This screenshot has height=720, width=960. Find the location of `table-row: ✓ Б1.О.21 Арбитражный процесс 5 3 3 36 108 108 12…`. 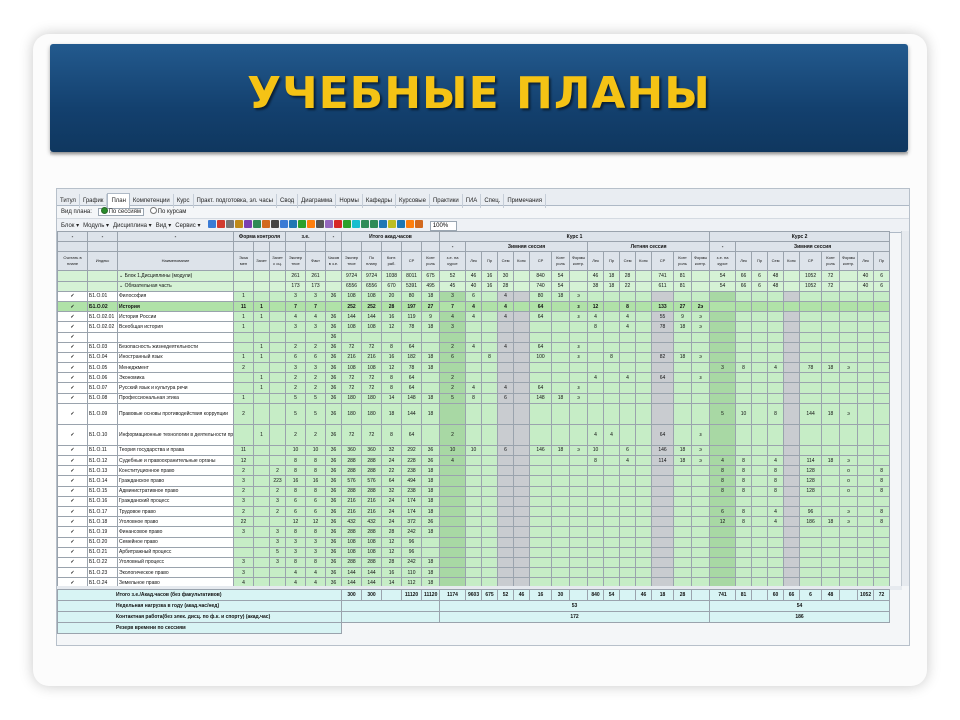

table-row: ✓ Б1.О.21 Арбитражный процесс 5 3 3 36 108 108 12… is located at coordinates (474, 552).